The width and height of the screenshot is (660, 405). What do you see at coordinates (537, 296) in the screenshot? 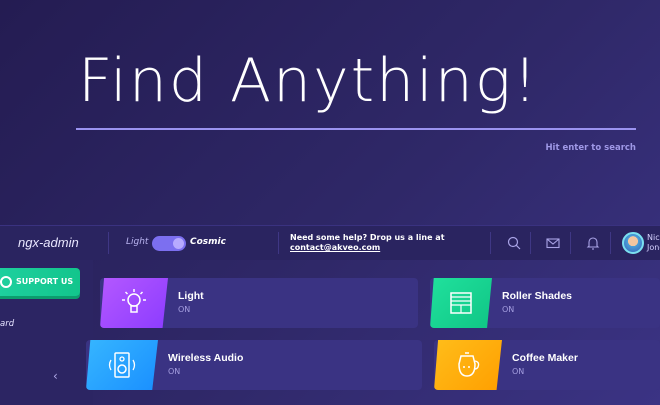
I see `card-title: Roller Shades` at bounding box center [537, 296].